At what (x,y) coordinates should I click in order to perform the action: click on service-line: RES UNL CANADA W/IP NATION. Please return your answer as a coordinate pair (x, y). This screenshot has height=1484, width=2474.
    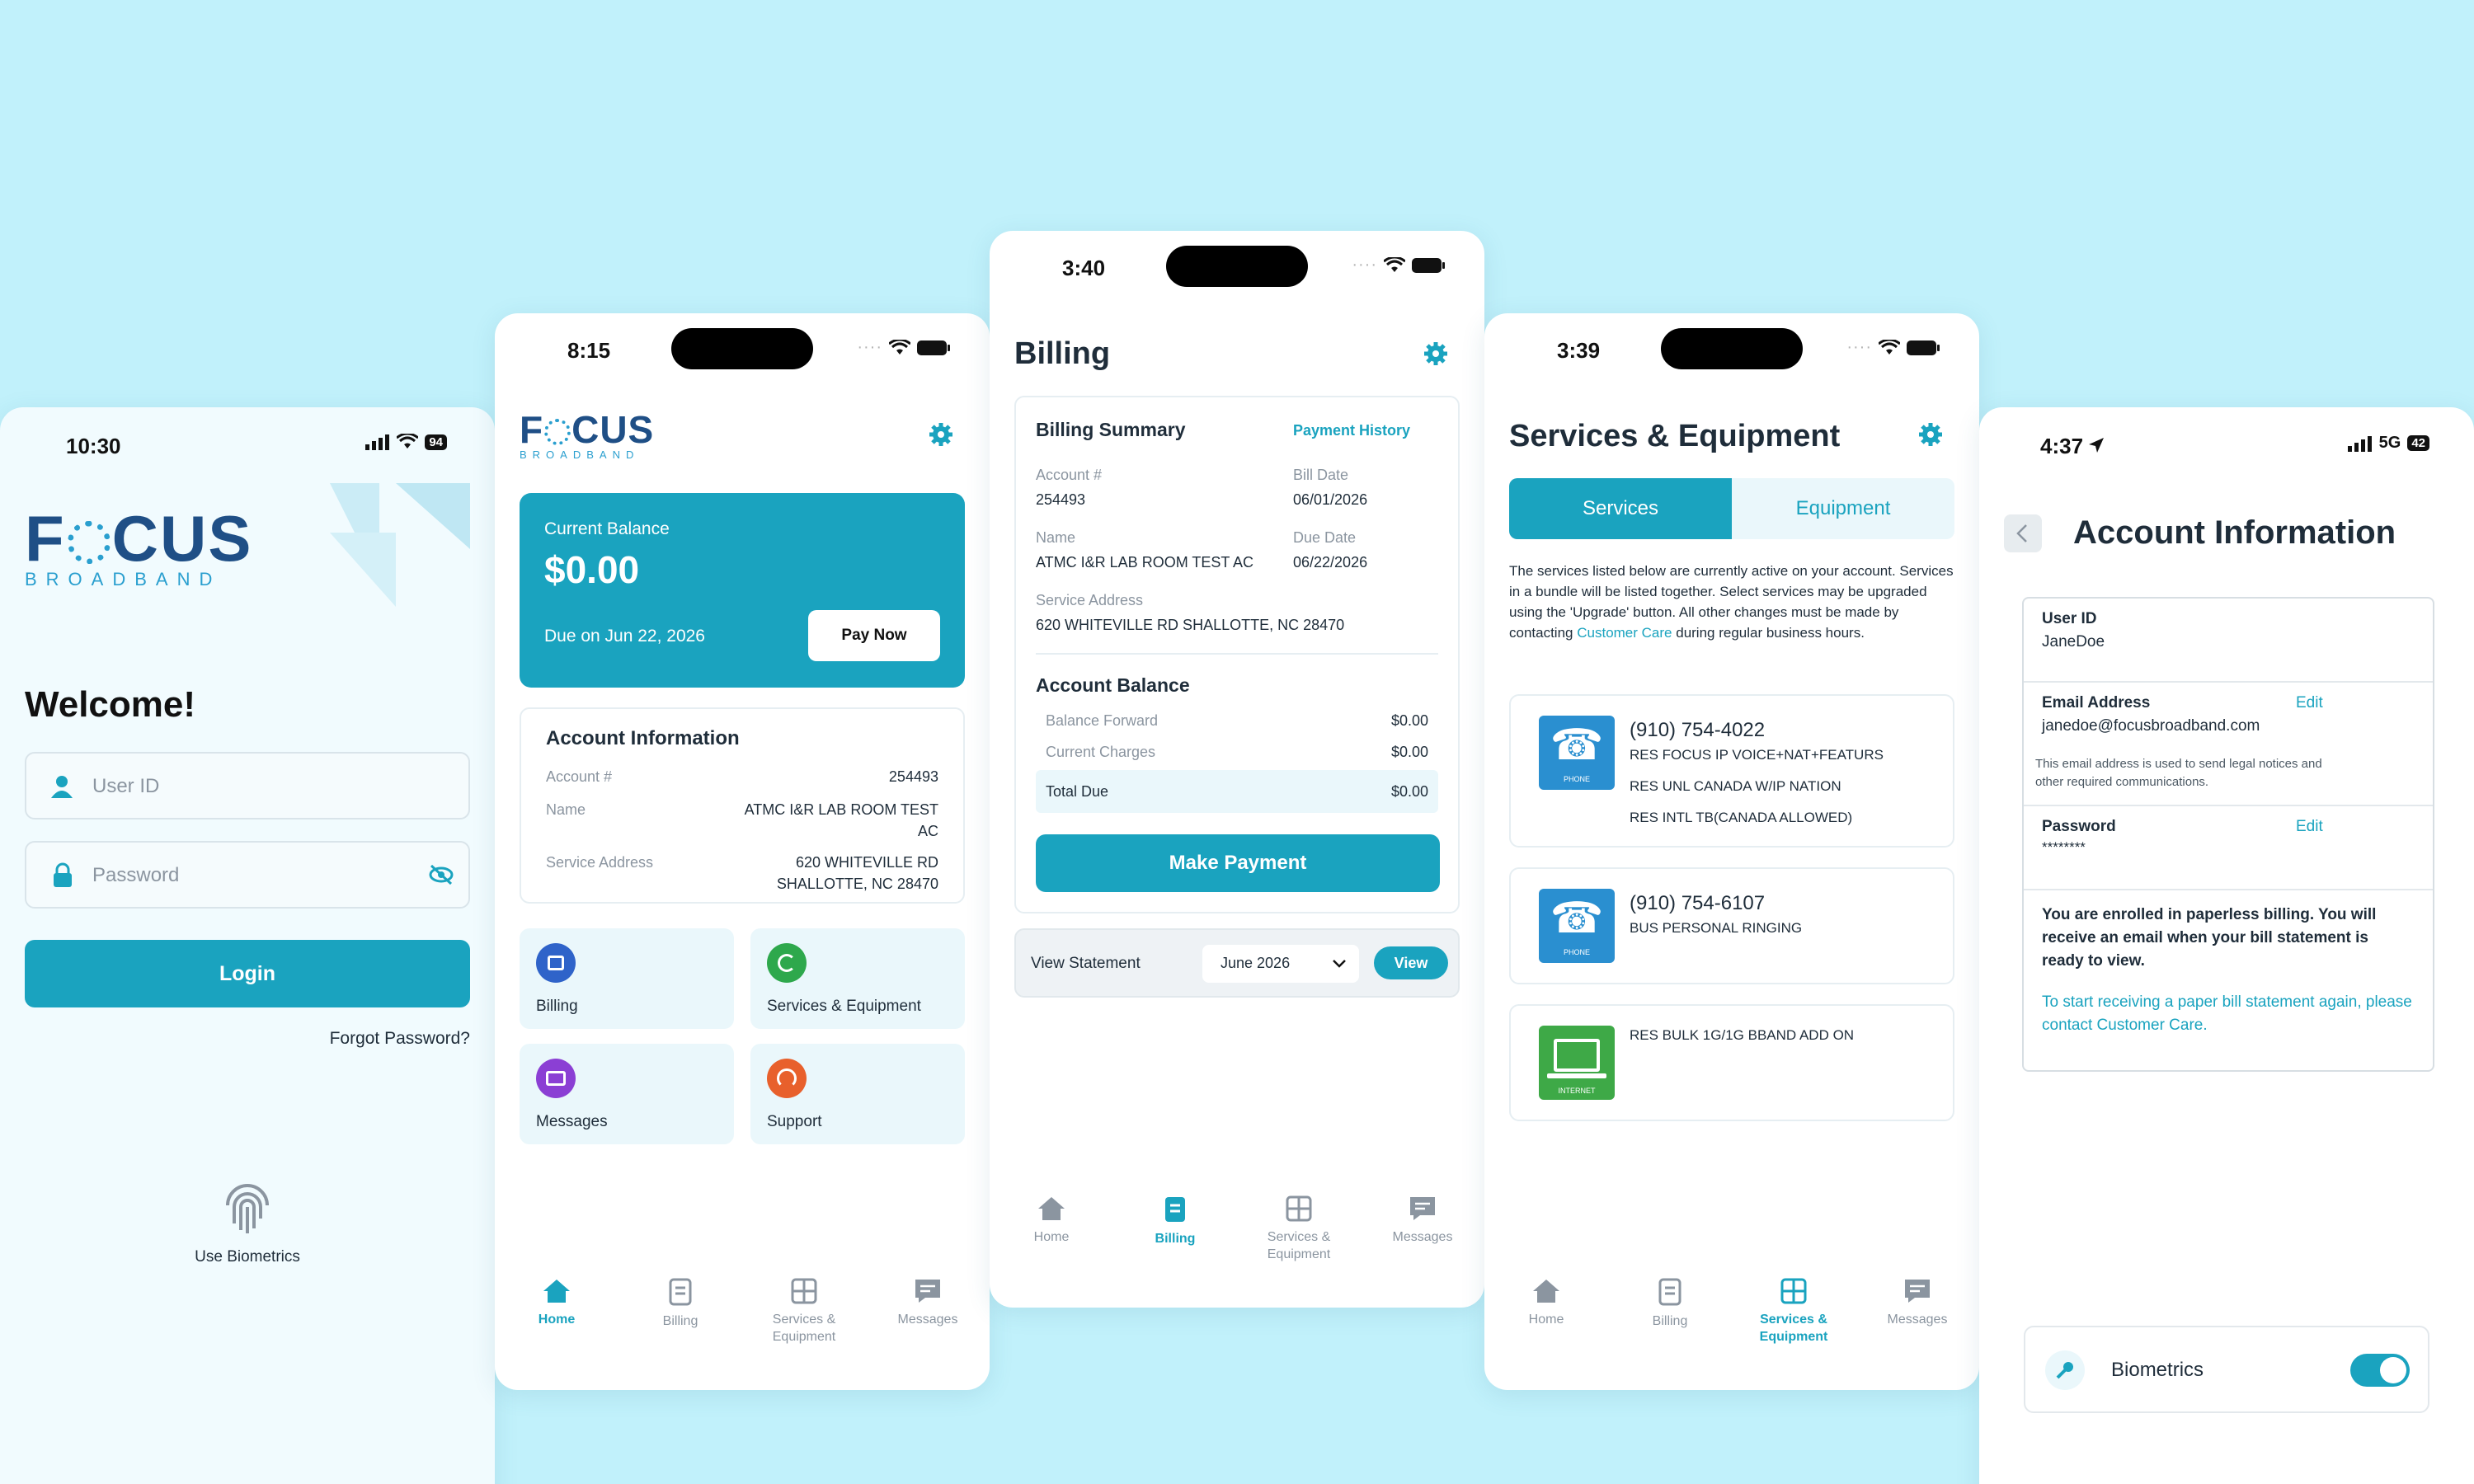
    Looking at the image, I should click on (1735, 786).